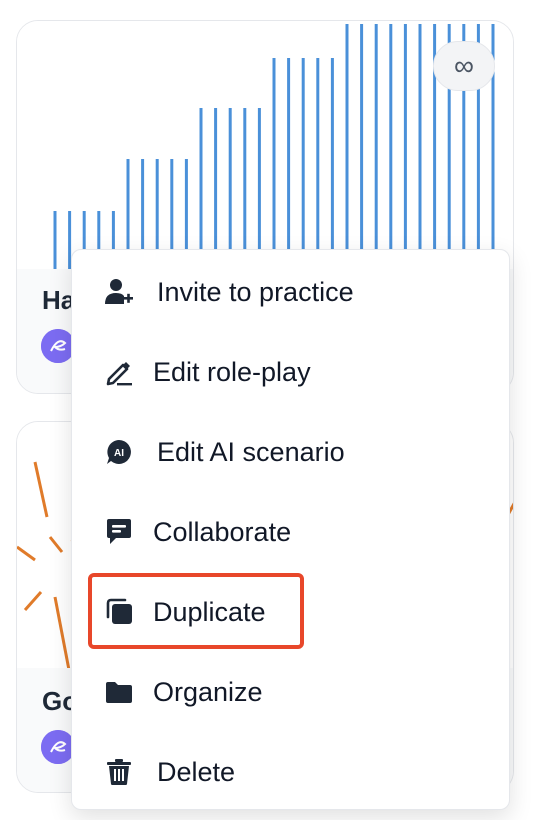 This screenshot has height=820, width=538. What do you see at coordinates (196, 771) in the screenshot?
I see `menu-item-label: Delete` at bounding box center [196, 771].